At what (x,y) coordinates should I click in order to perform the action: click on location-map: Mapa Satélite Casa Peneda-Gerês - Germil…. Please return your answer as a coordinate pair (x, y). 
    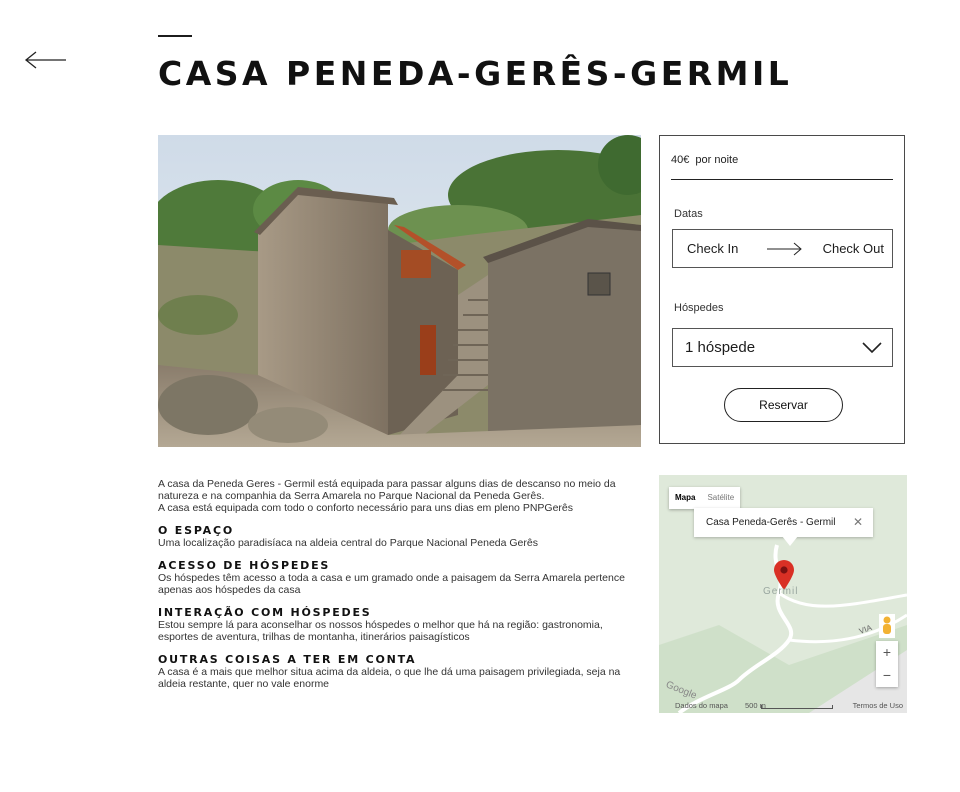
    Looking at the image, I should click on (783, 594).